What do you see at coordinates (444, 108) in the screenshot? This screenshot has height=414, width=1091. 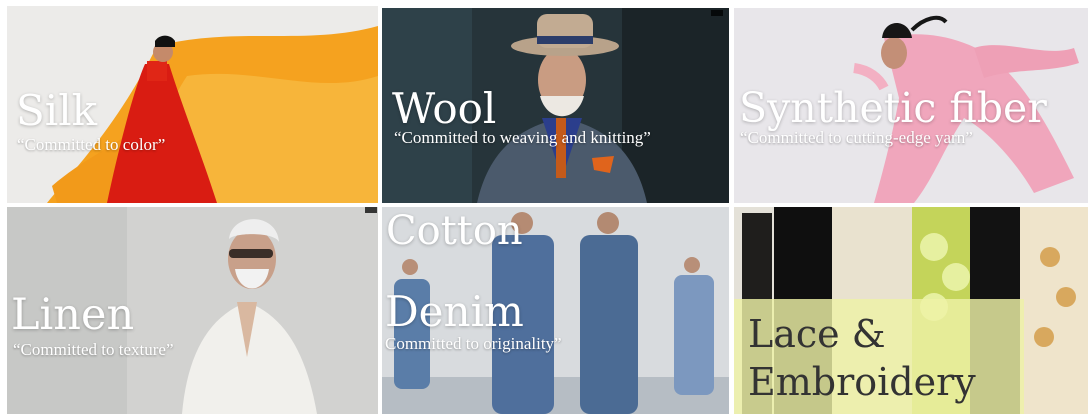 I see `wool-title: Wool` at bounding box center [444, 108].